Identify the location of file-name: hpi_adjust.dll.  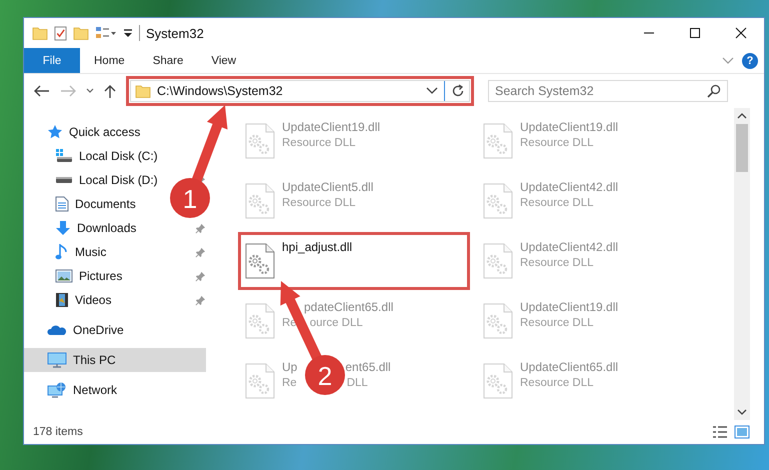
(317, 247).